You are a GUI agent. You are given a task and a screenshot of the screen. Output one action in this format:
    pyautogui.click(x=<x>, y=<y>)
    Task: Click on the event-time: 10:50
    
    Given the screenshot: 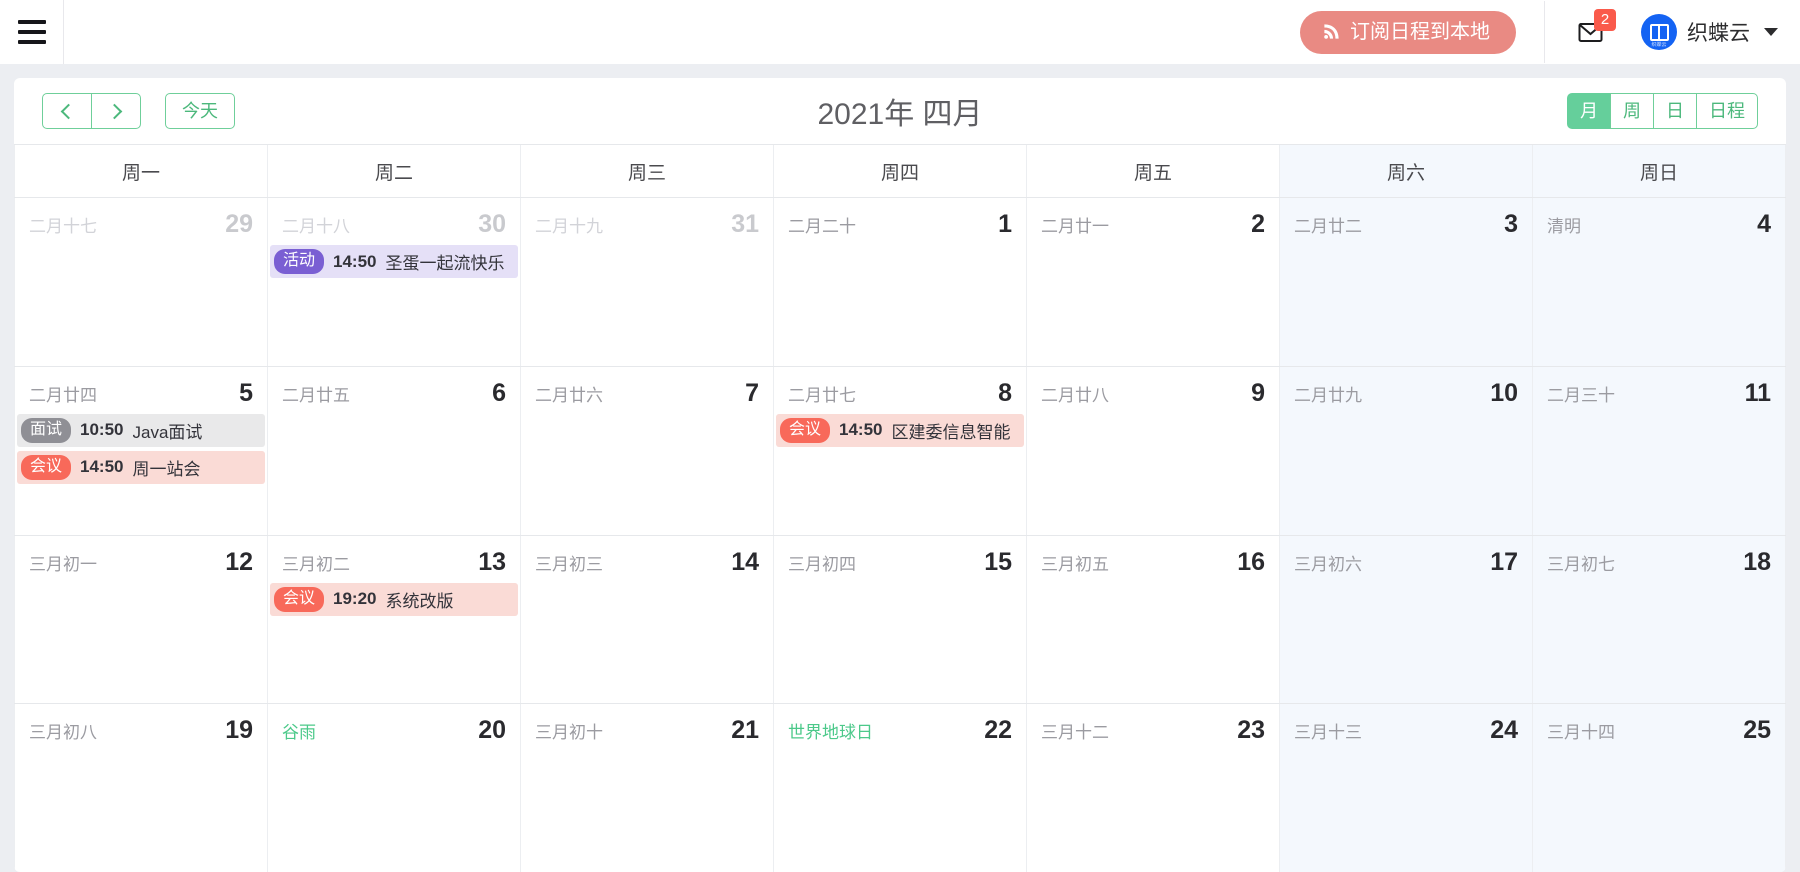 What is the action you would take?
    pyautogui.click(x=102, y=430)
    